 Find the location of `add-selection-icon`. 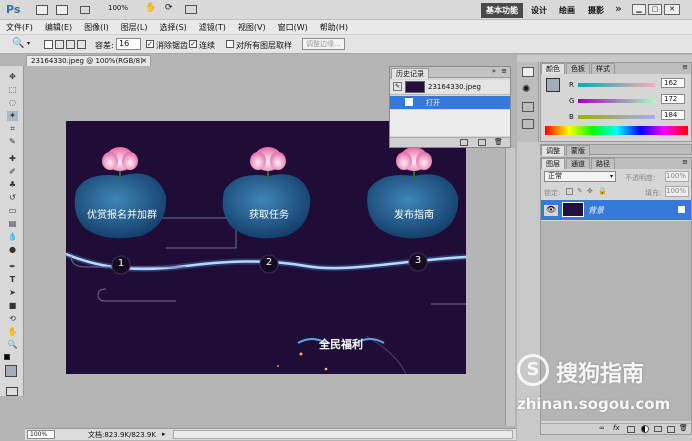

add-selection-icon is located at coordinates (59, 44).